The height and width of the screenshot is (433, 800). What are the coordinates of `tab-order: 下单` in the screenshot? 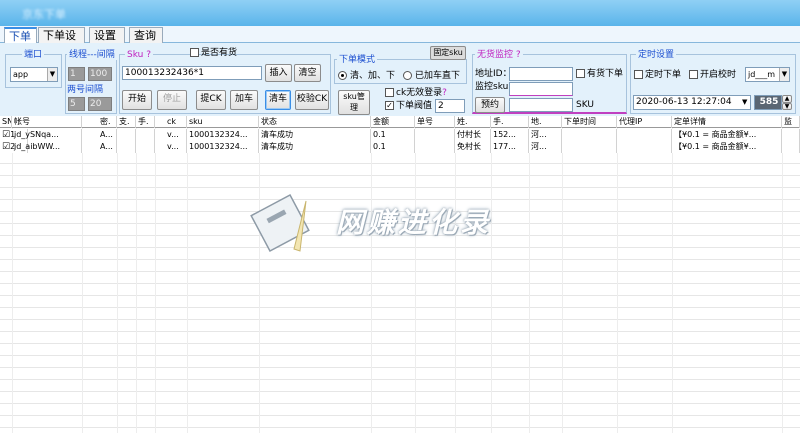 It's located at (20, 35).